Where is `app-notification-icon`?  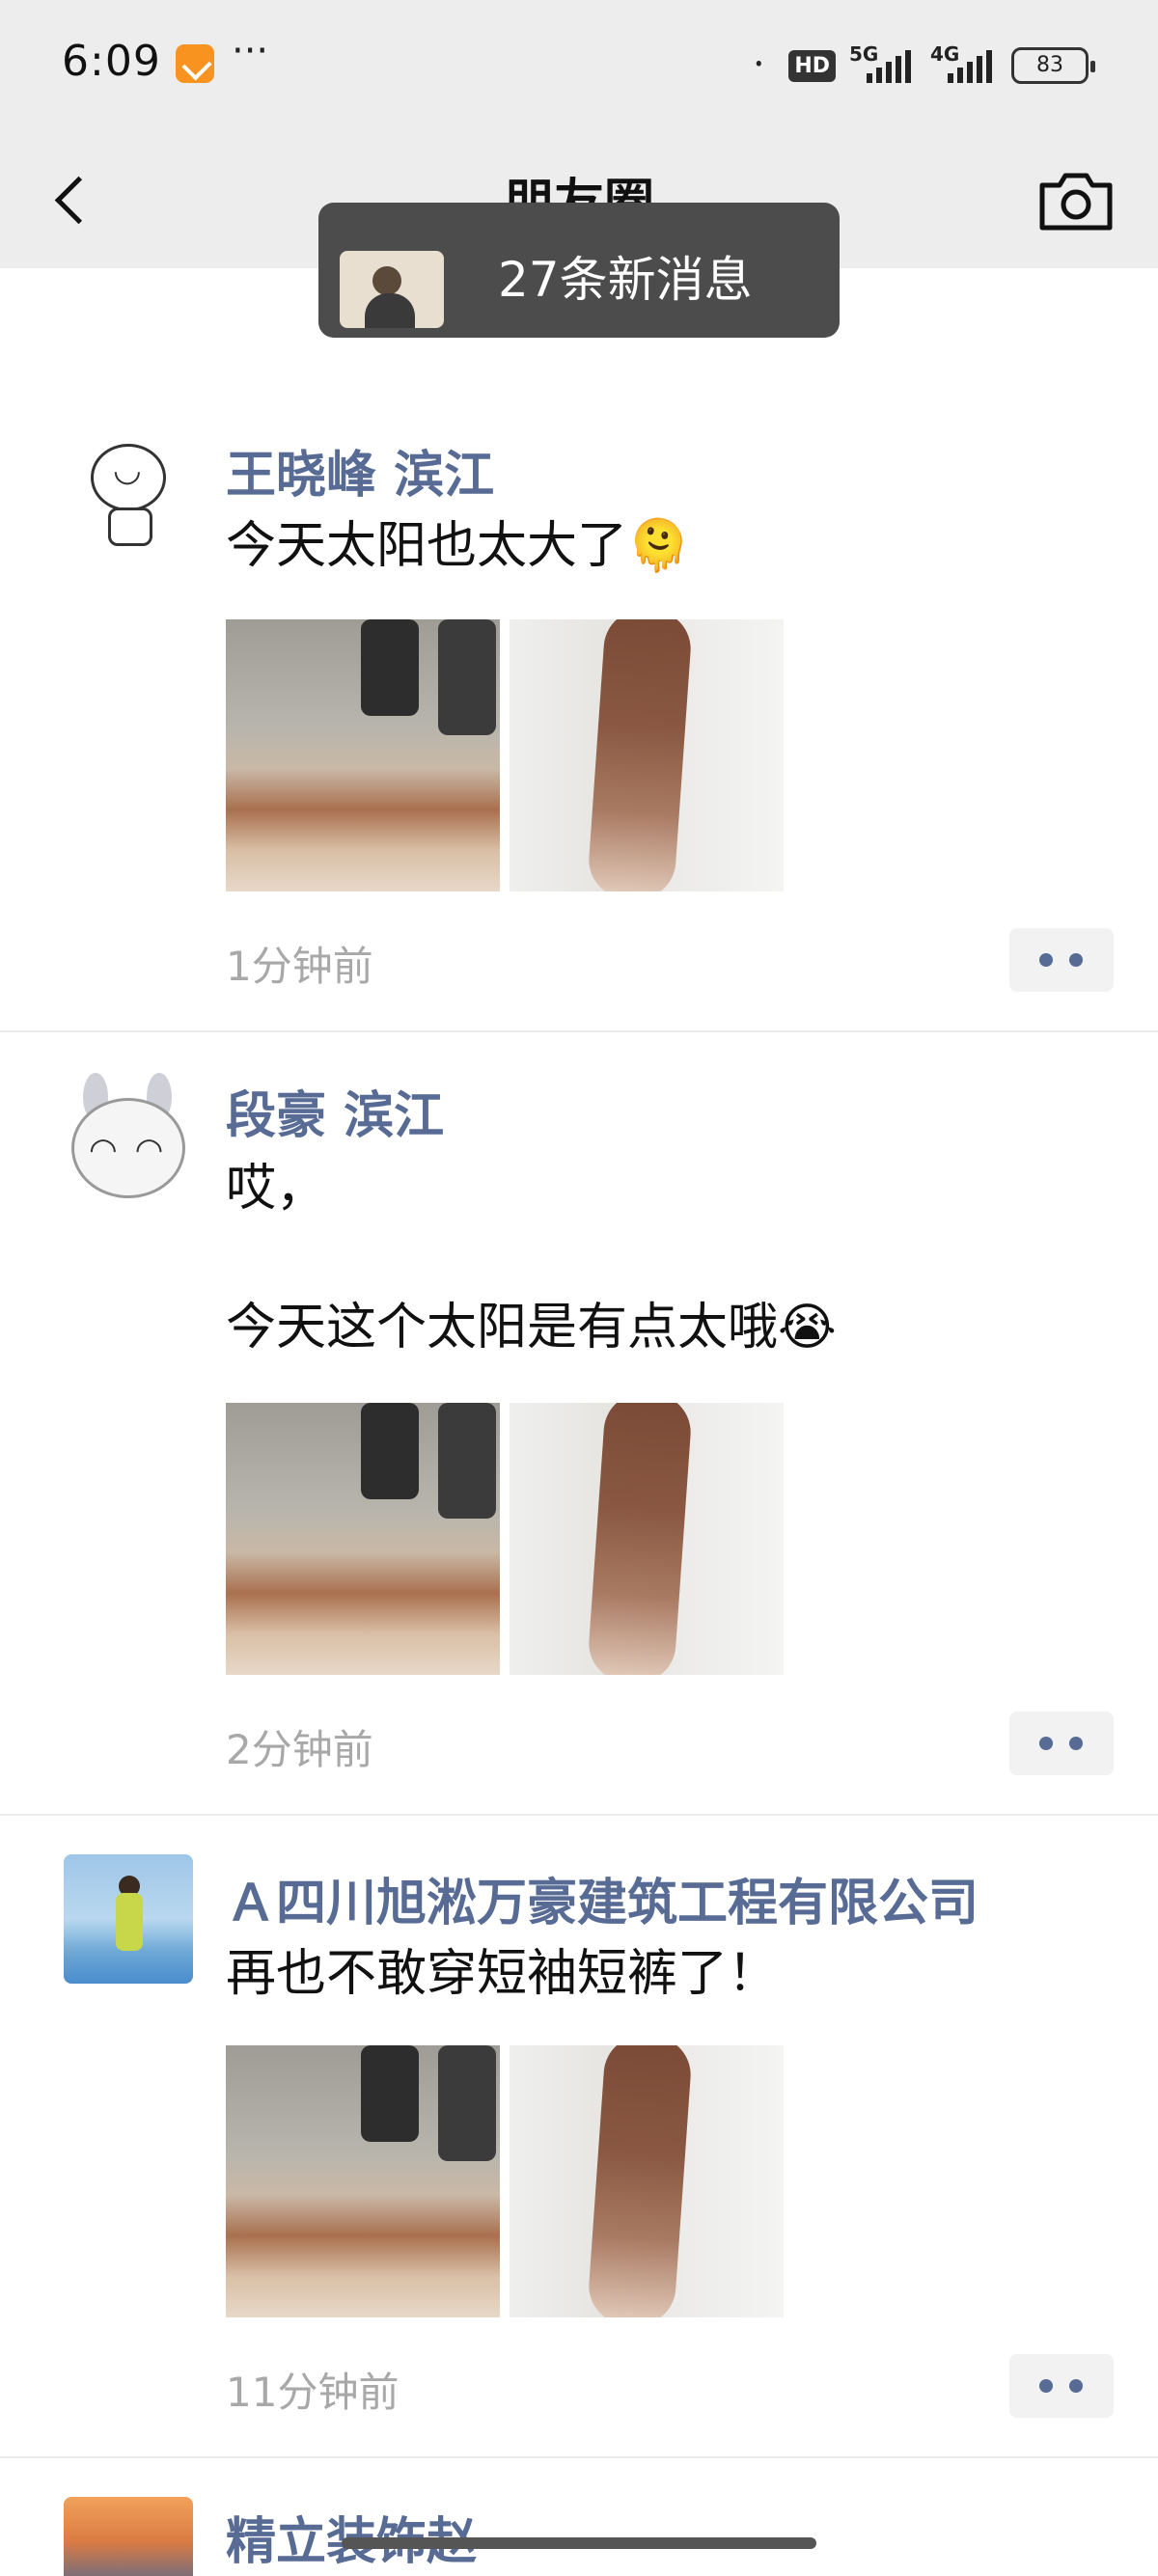
app-notification-icon is located at coordinates (195, 64).